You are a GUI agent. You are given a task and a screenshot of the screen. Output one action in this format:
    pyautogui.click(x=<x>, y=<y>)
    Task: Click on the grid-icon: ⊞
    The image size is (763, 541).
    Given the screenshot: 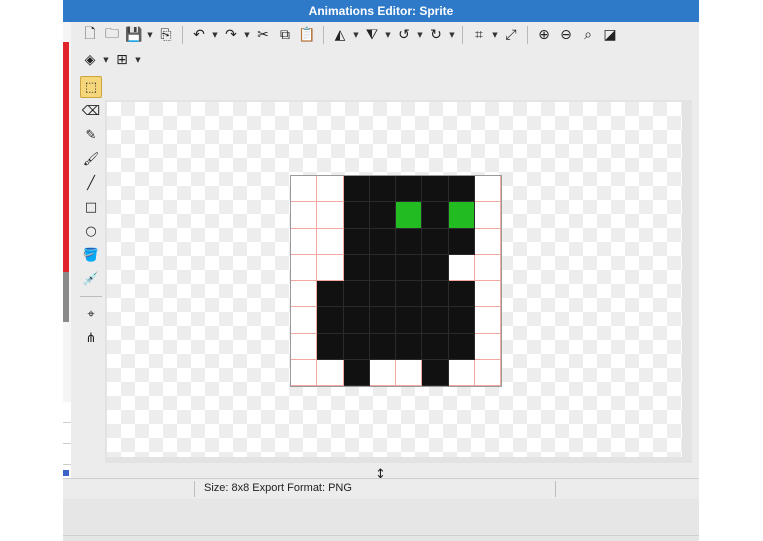 What is the action you would take?
    pyautogui.click(x=122, y=60)
    